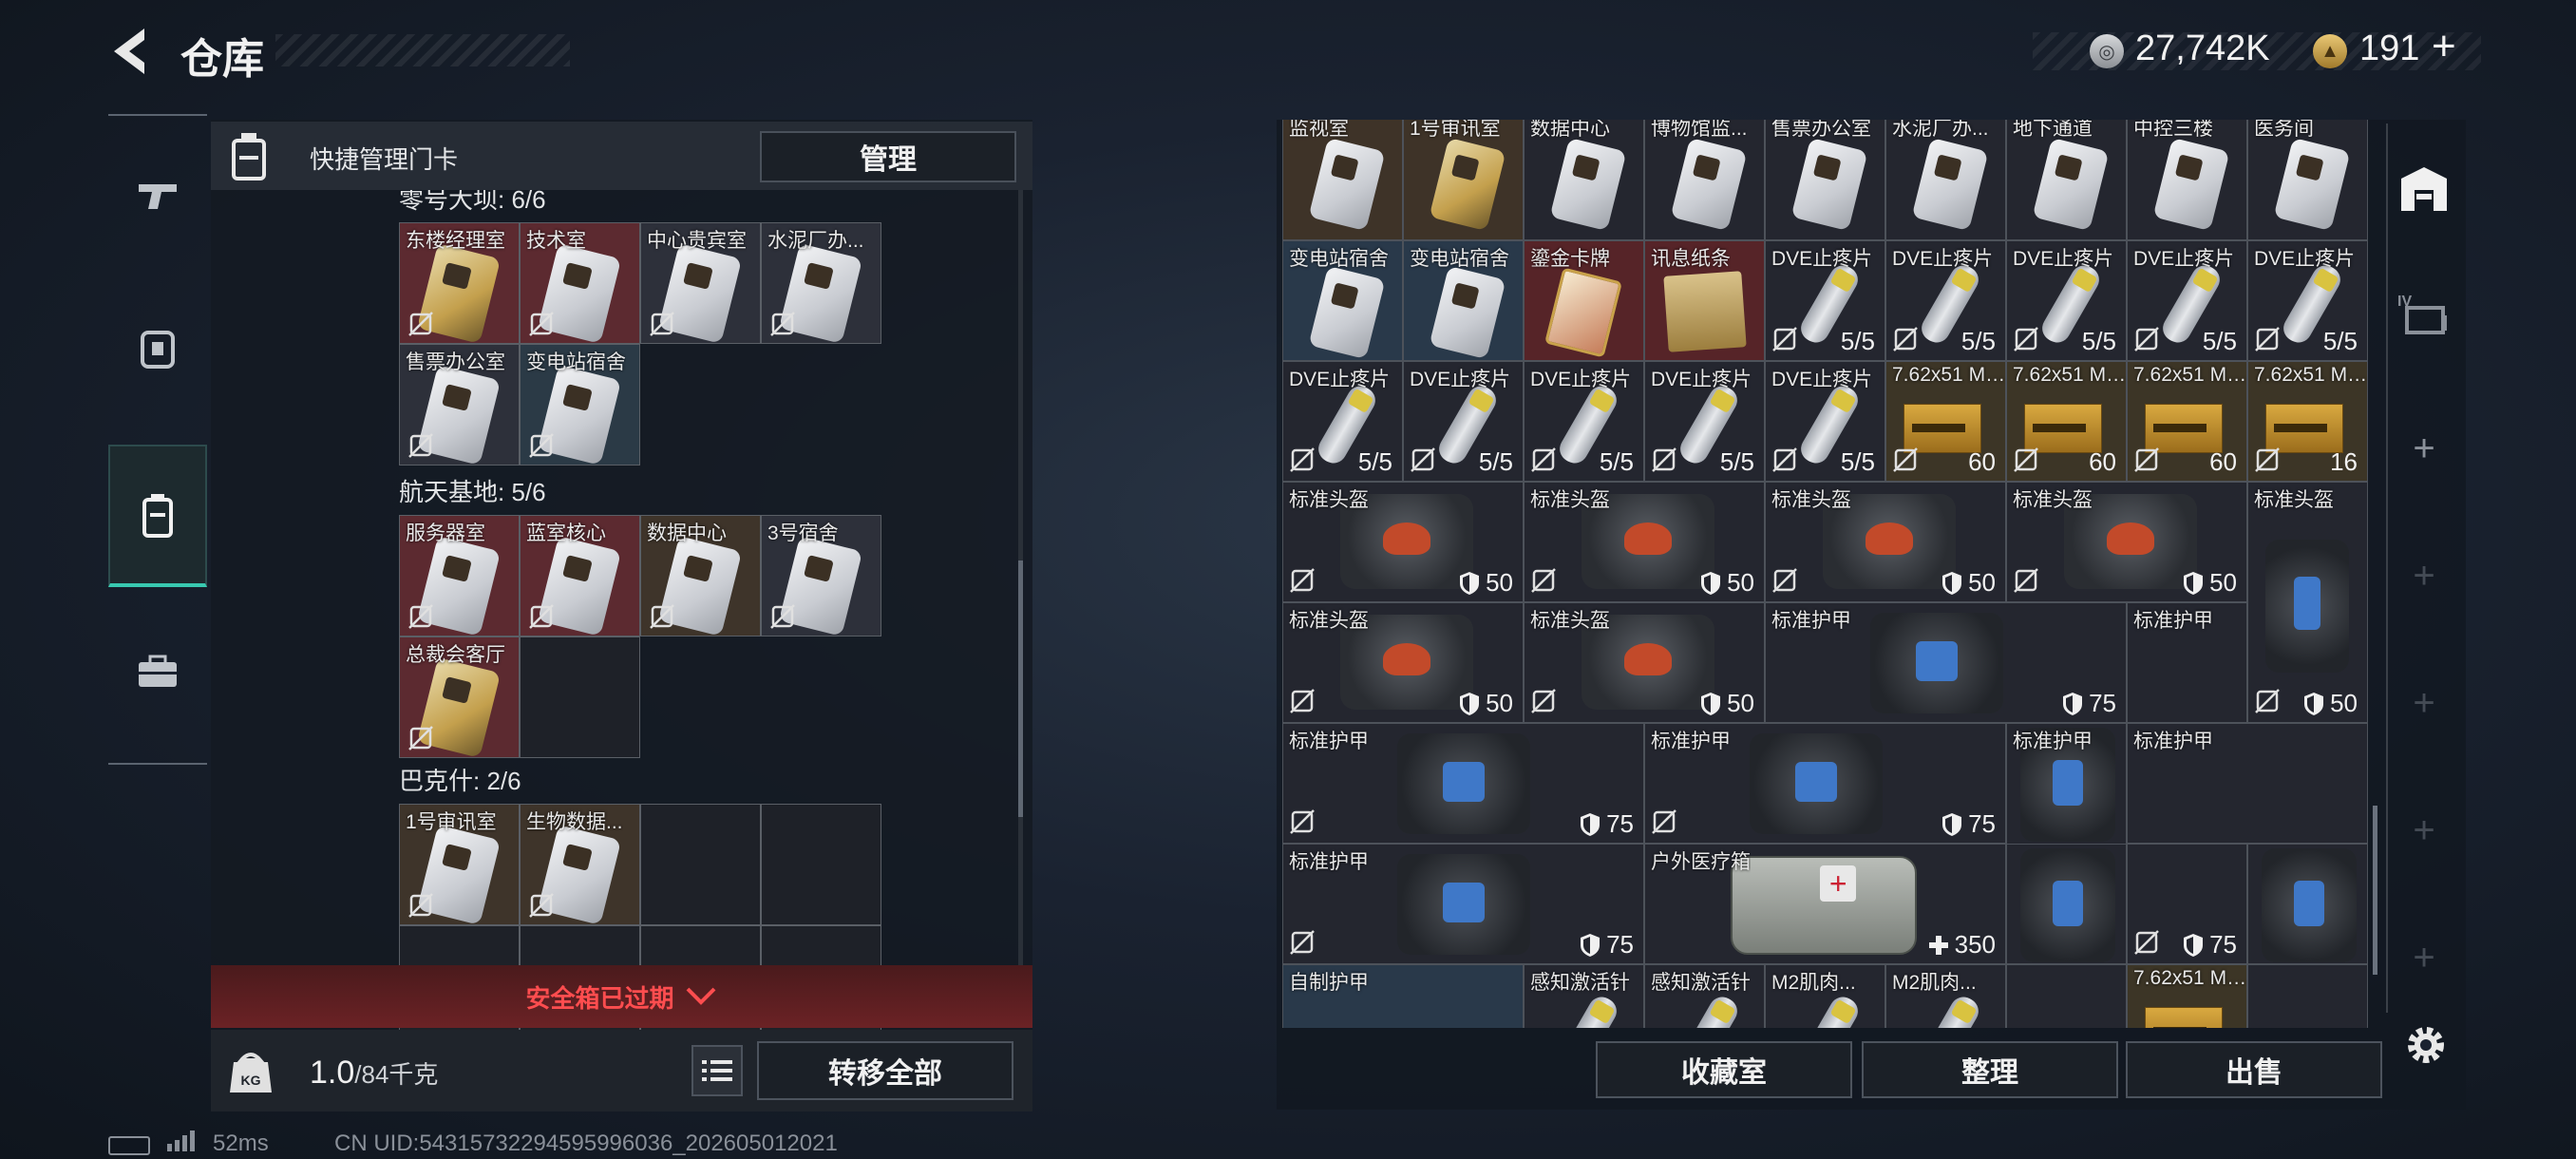 The height and width of the screenshot is (1159, 2576). Describe the element at coordinates (821, 575) in the screenshot. I see `keycard-slot: 3号宿舍` at that location.